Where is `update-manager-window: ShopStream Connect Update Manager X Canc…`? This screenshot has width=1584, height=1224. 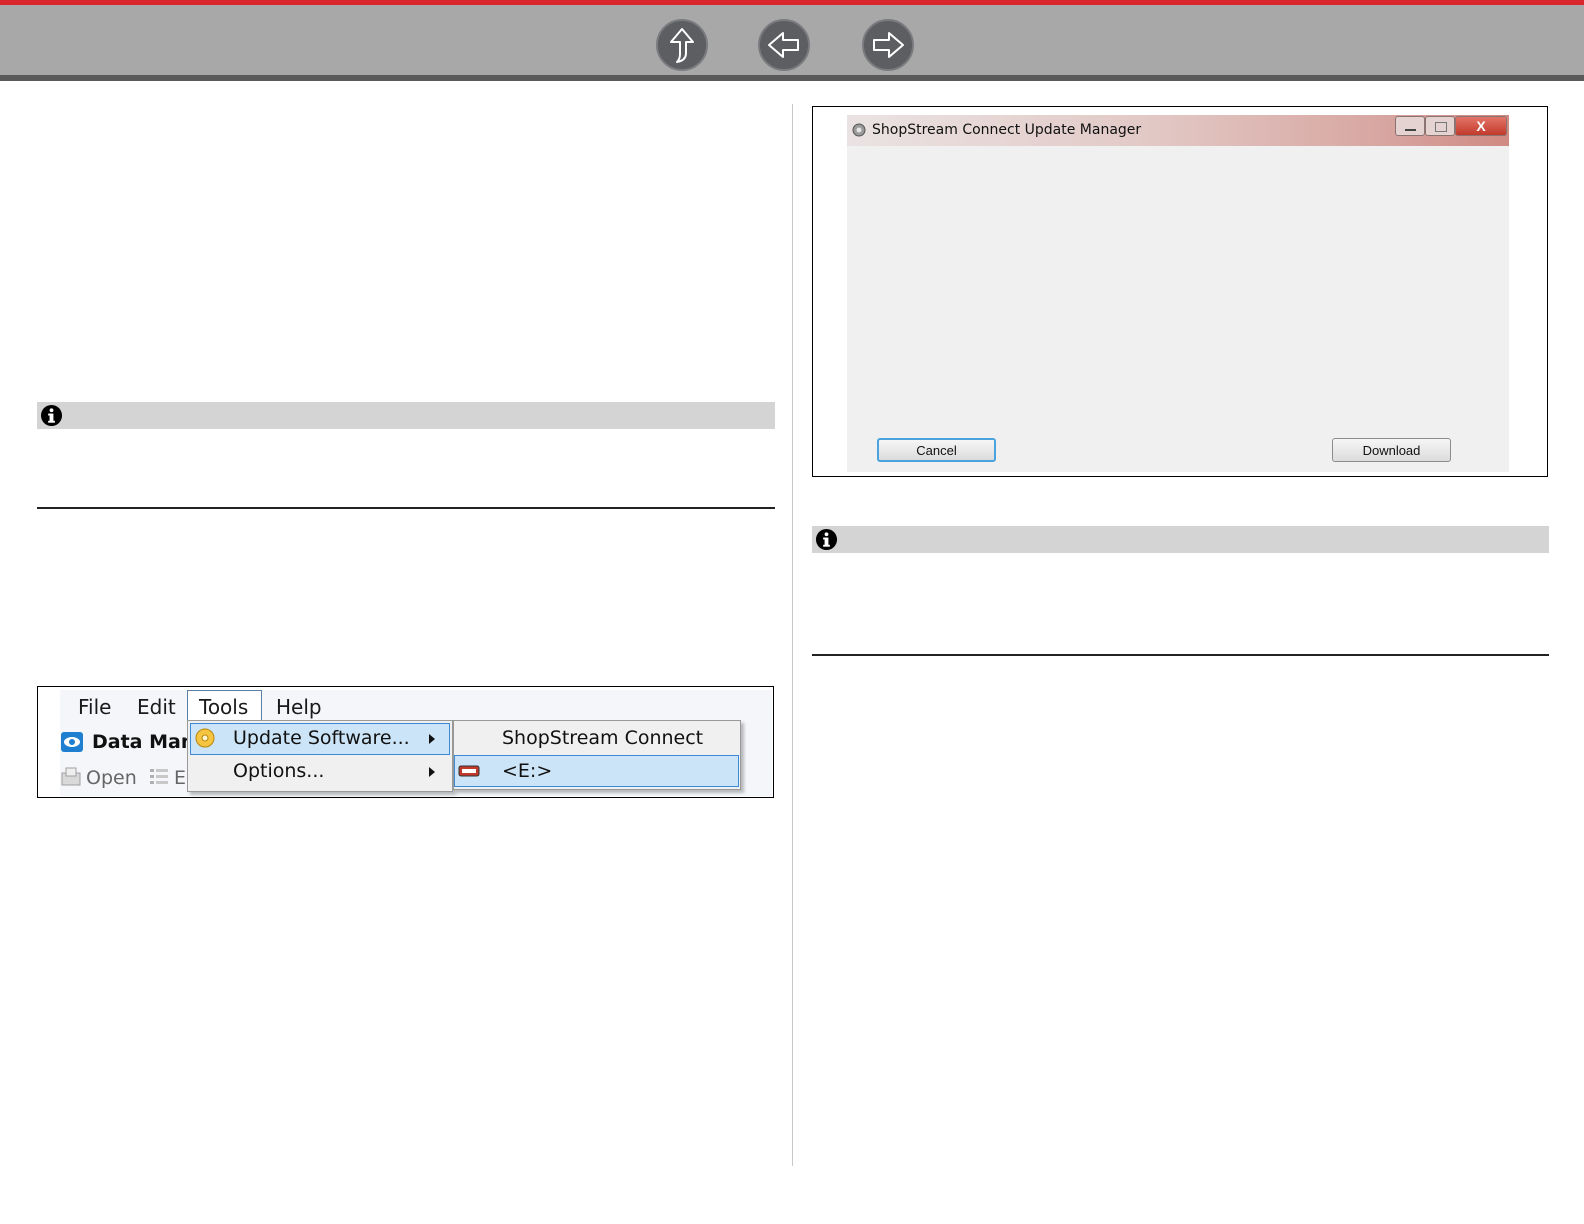
update-manager-window: ShopStream Connect Update Manager X Canc… is located at coordinates (1178, 293).